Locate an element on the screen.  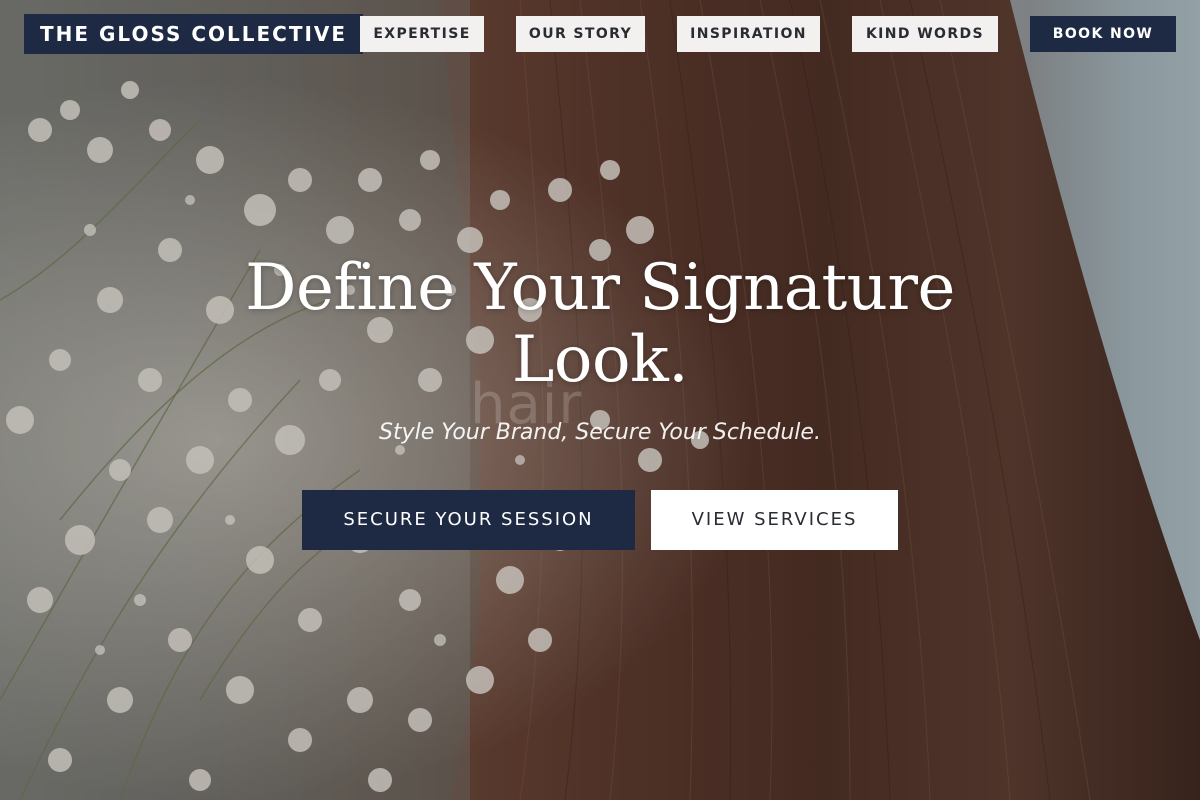
hero-headline-line-1: Define Your Signature is located at coordinates (600, 288).